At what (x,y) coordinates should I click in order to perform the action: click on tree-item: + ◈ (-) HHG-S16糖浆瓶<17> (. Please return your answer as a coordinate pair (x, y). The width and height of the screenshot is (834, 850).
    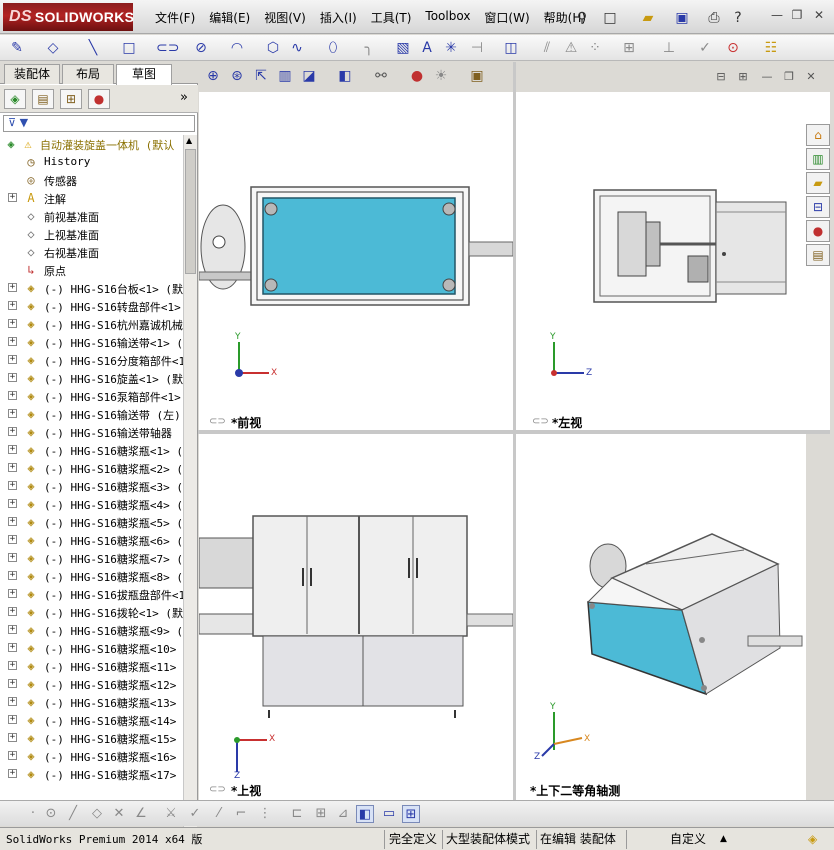
    Looking at the image, I should click on (91, 774).